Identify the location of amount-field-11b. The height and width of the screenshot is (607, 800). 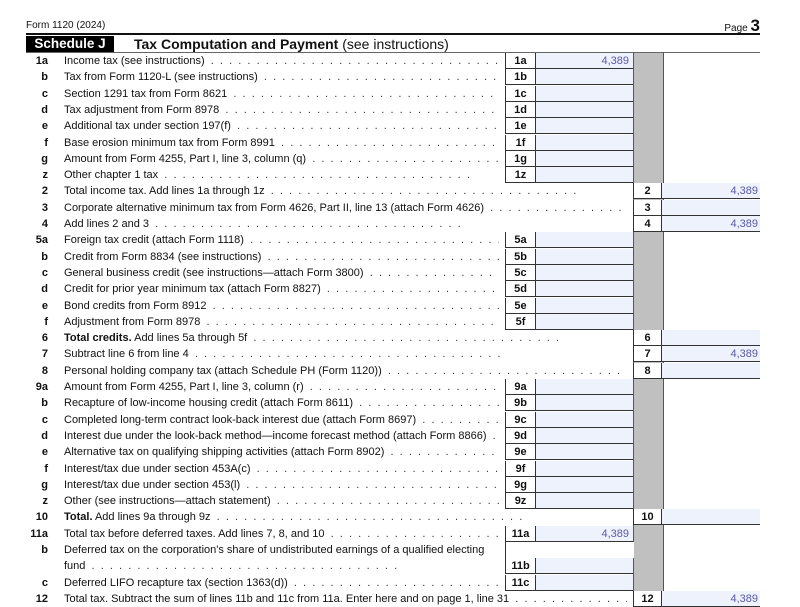
(584, 566).